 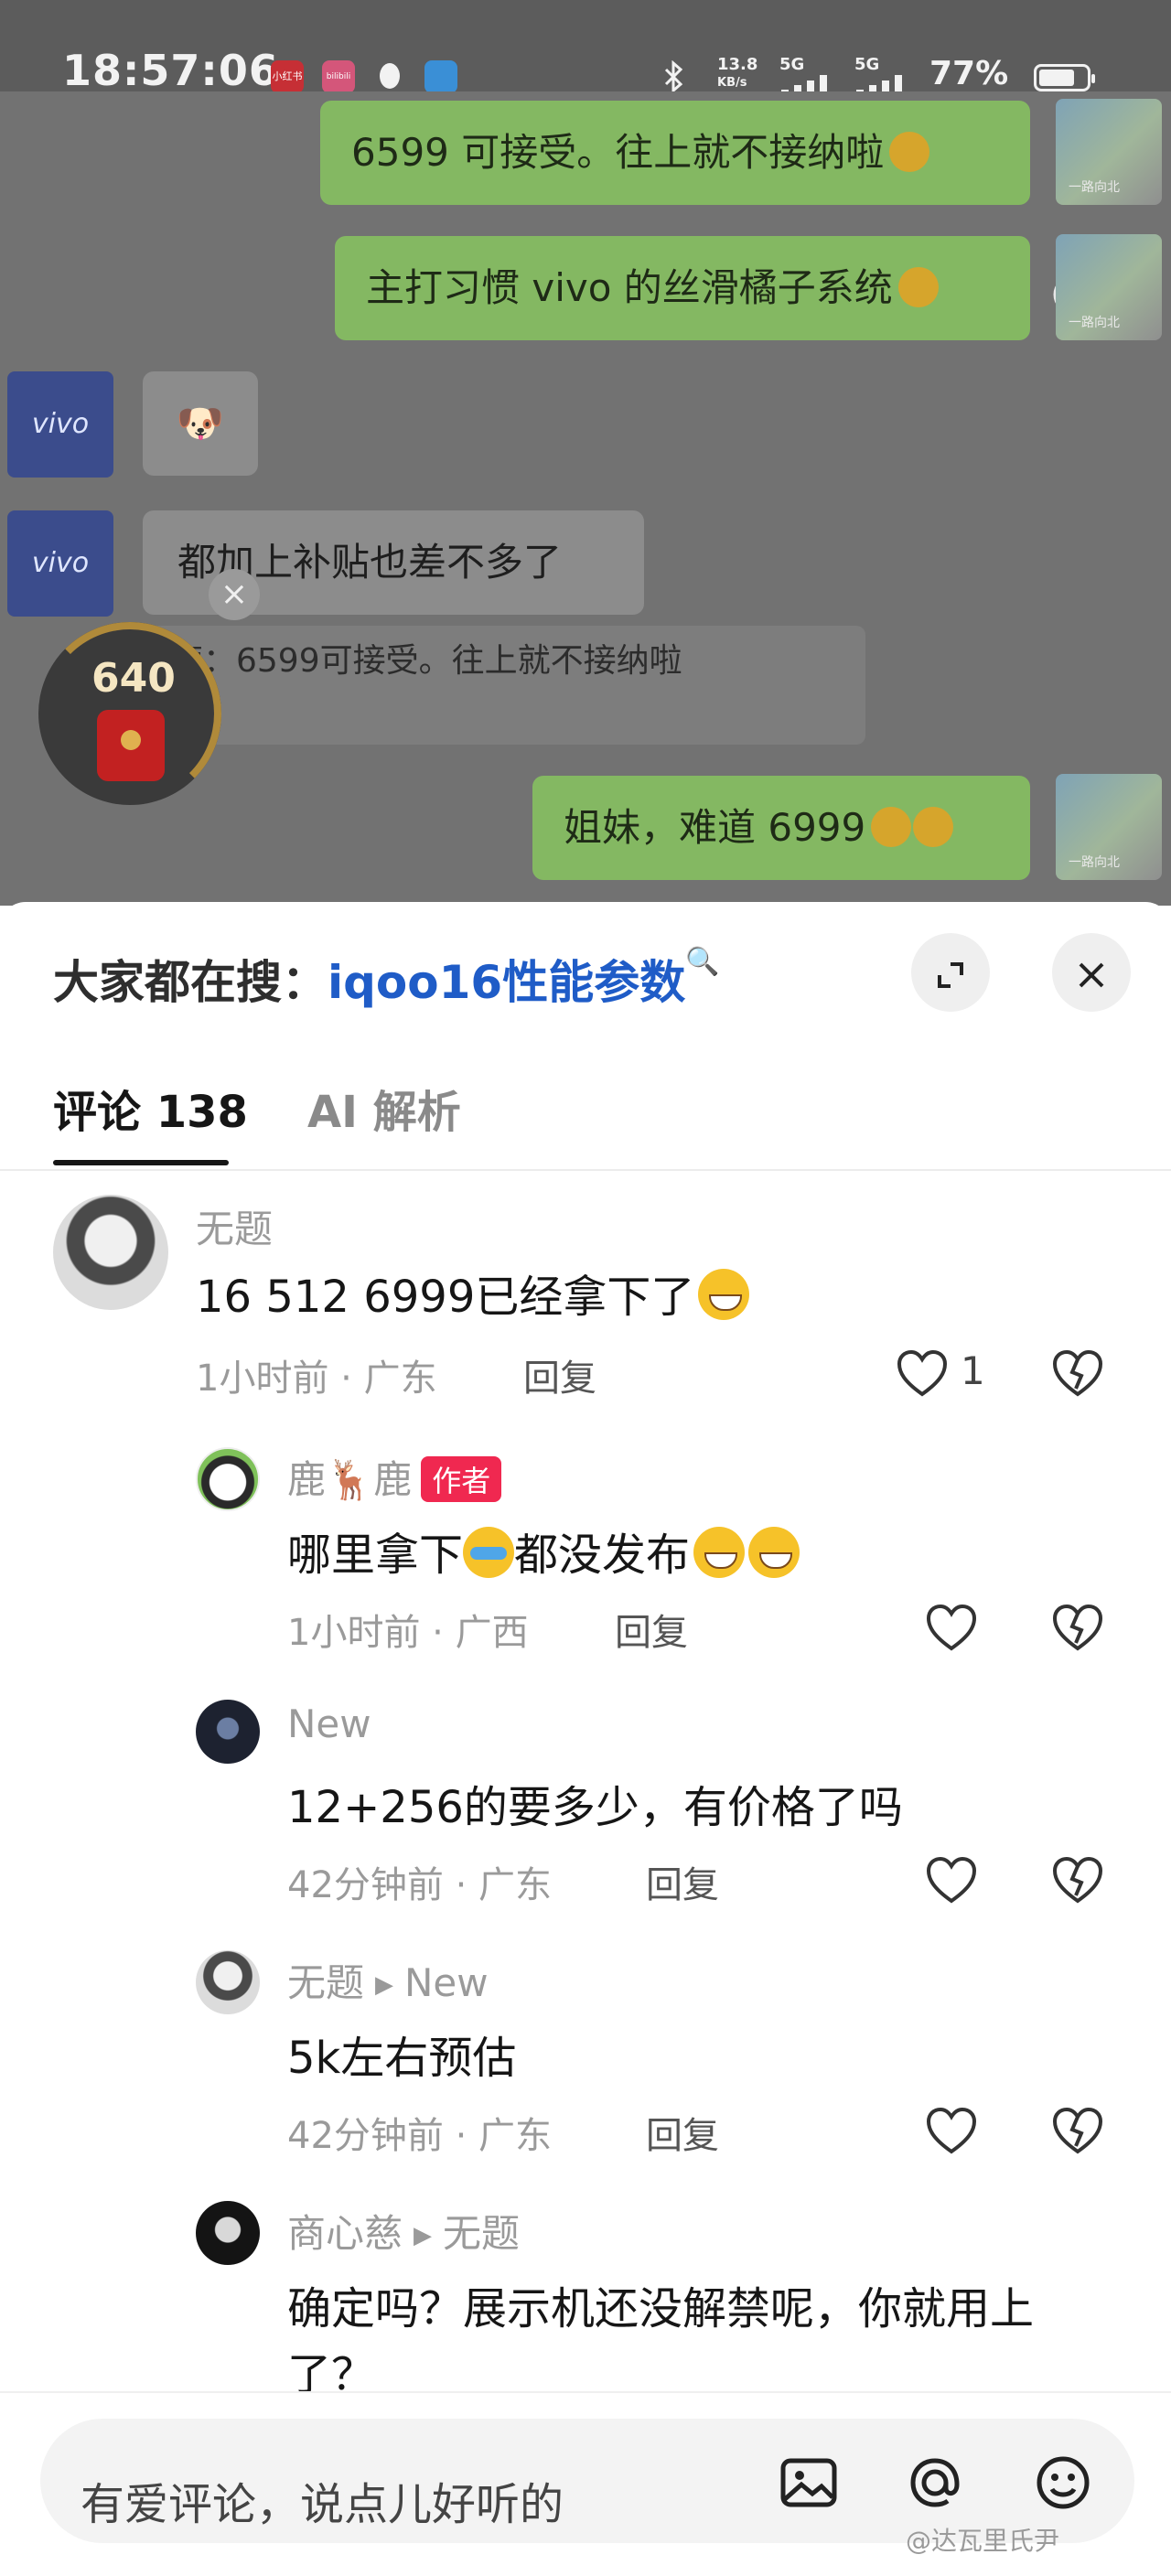 I want to click on qq-icon, so click(x=389, y=76).